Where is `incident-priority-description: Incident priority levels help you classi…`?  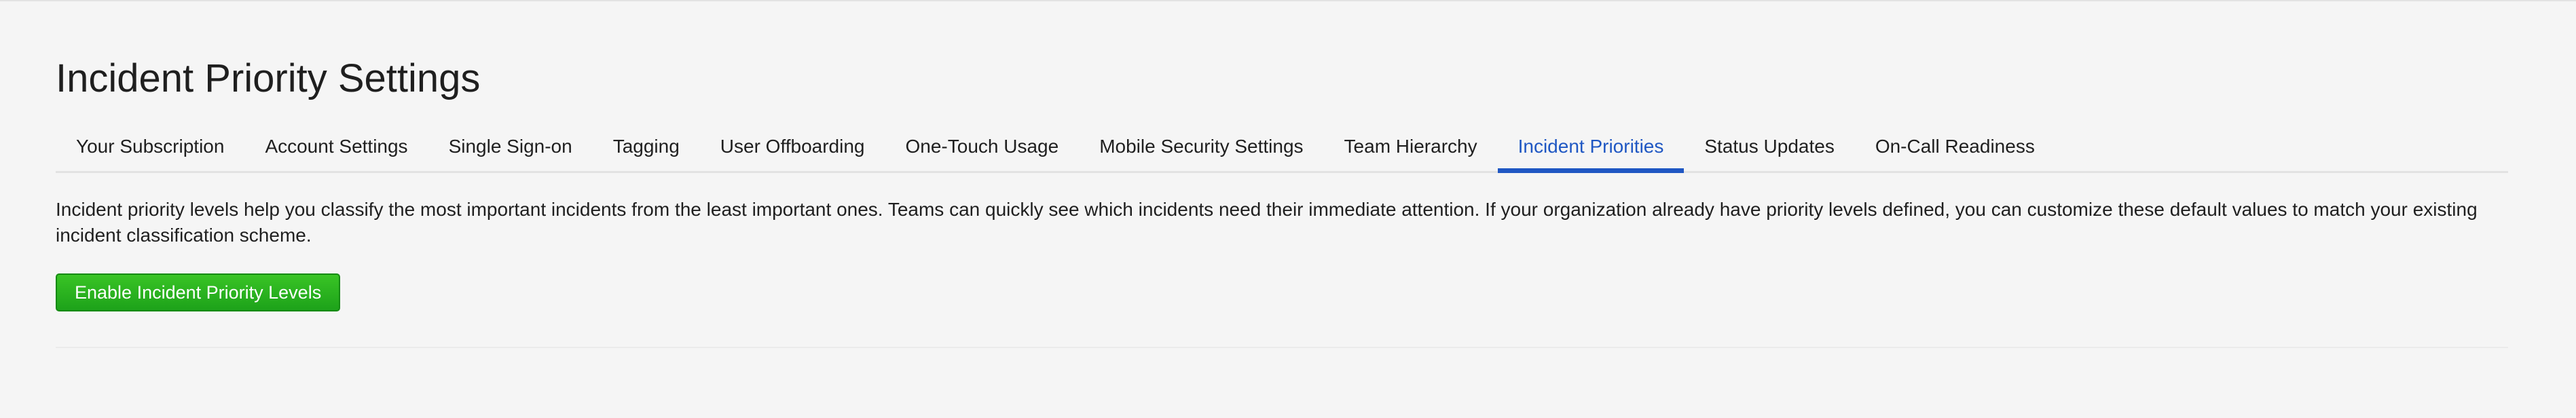 incident-priority-description: Incident priority levels help you classi… is located at coordinates (1267, 222).